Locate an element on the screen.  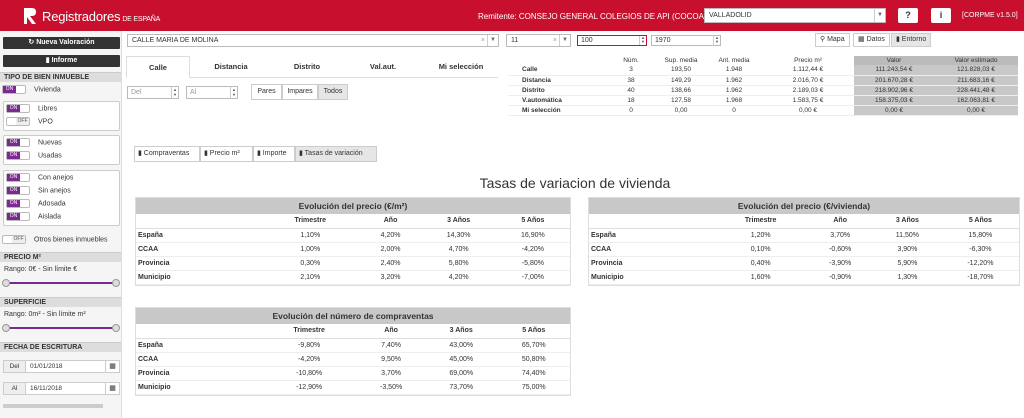
card-title: Evolución del precio (€/vivienda) is located at coordinates (804, 206).